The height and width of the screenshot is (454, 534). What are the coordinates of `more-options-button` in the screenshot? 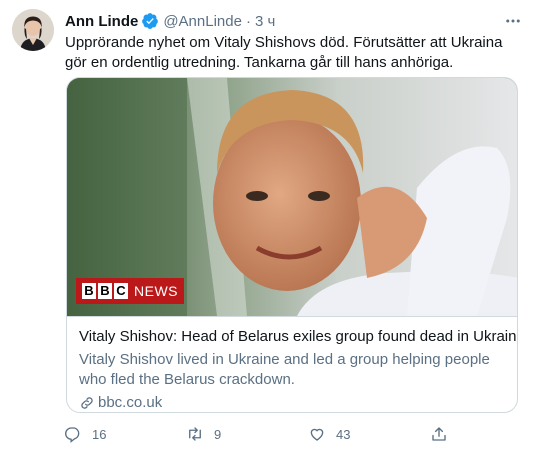 It's located at (513, 21).